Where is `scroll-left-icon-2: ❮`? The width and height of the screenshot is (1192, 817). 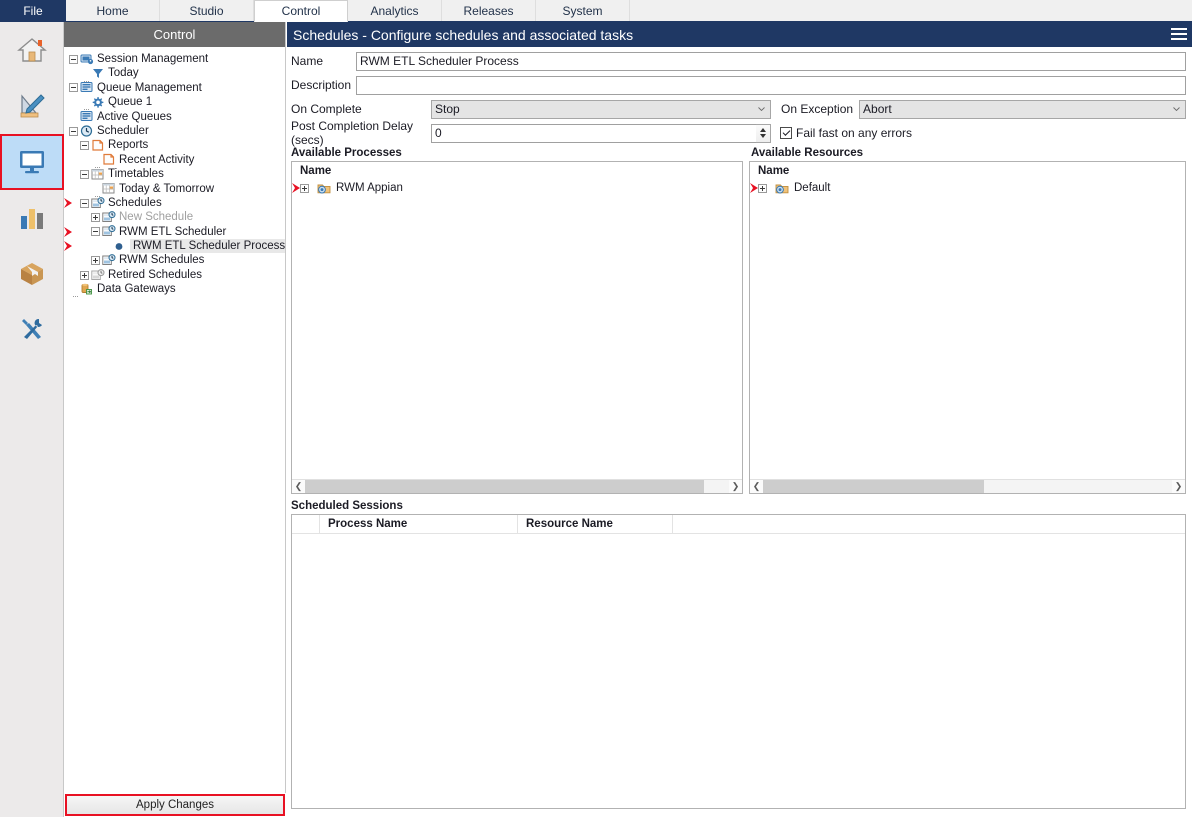
scroll-left-icon-2: ❮ is located at coordinates (756, 486).